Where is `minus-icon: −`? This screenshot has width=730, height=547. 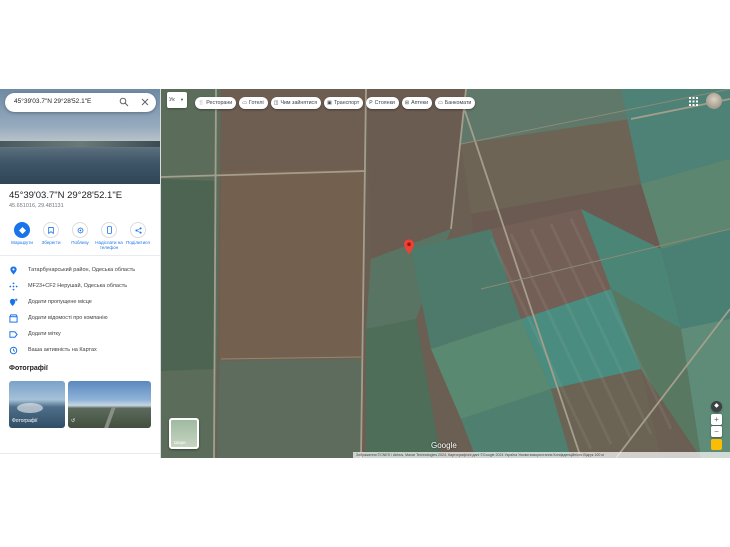 minus-icon: − is located at coordinates (716, 431).